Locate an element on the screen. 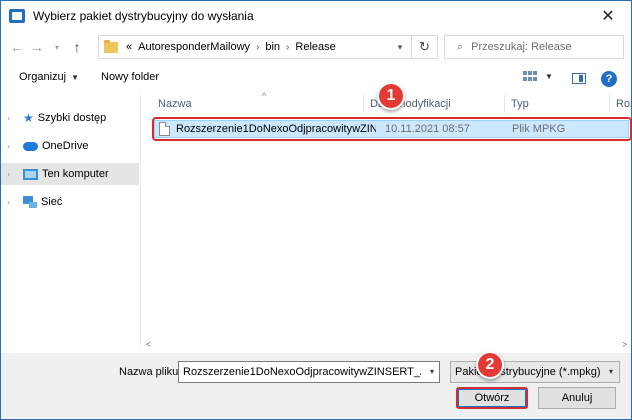 The width and height of the screenshot is (632, 420). command-bar: Organizuj ▼ Nowy folder ▼ ? is located at coordinates (316, 78).